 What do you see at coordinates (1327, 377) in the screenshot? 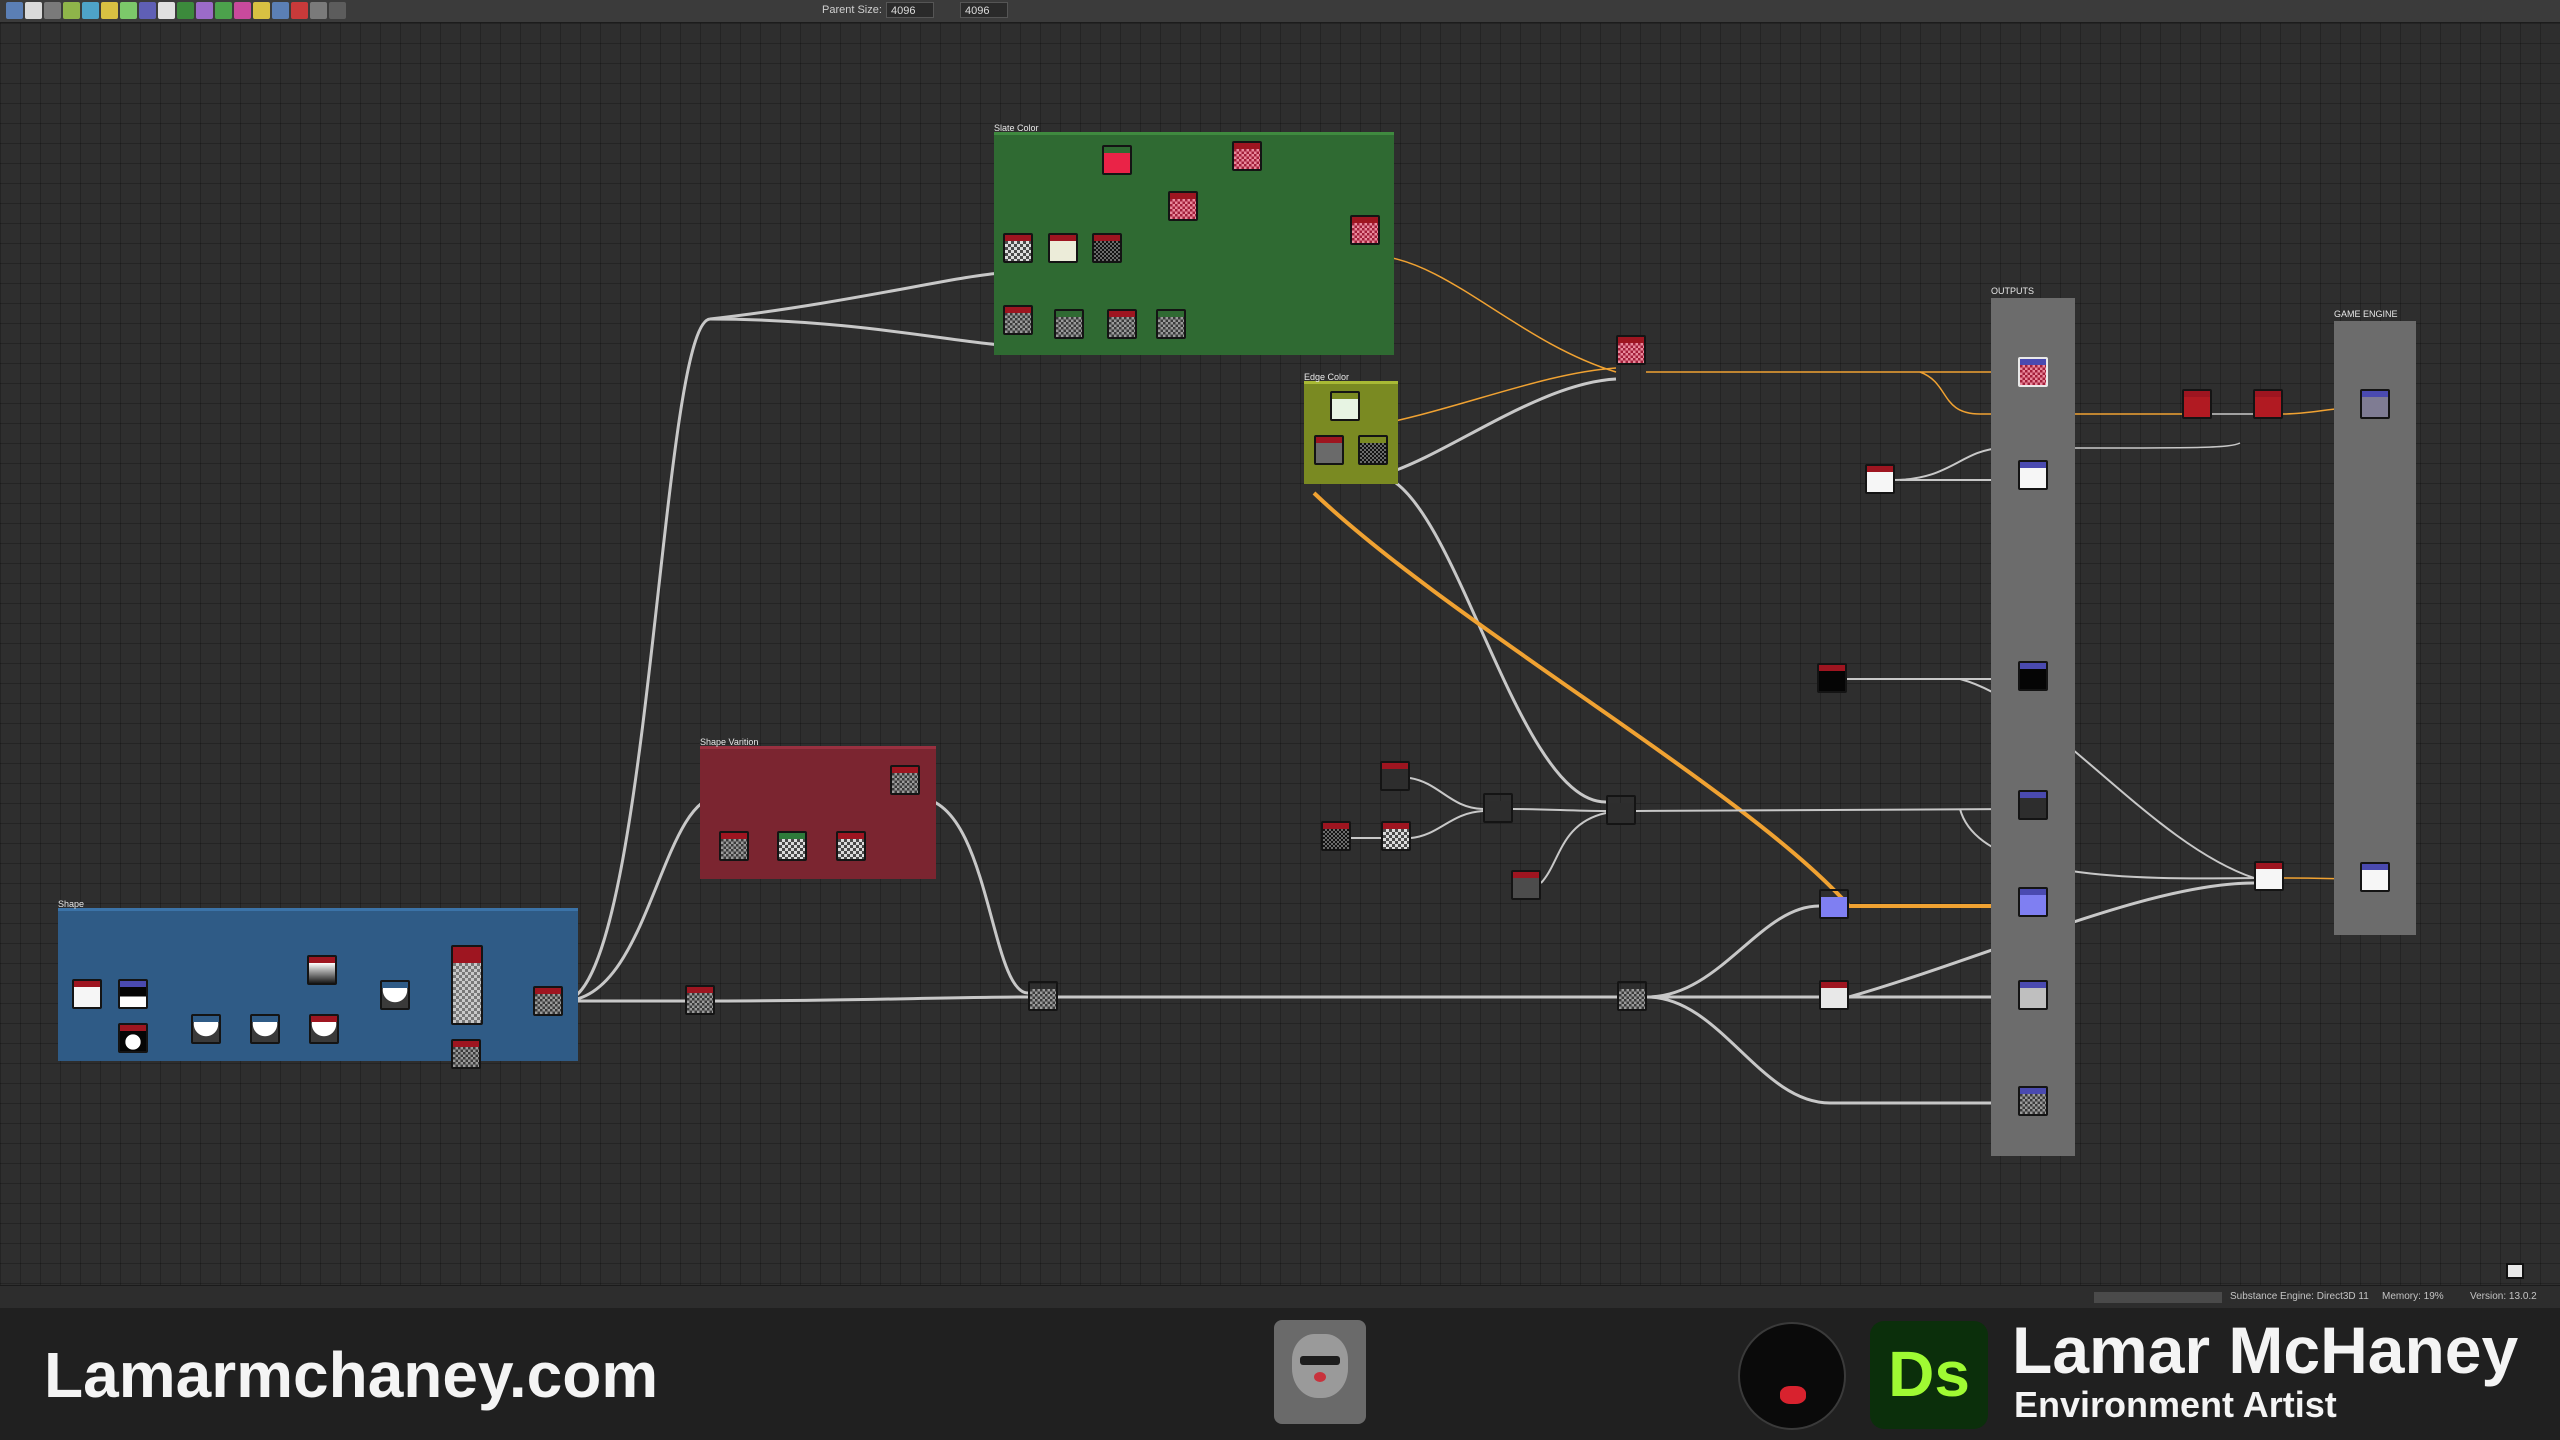
I see `frame-title: Edge Color` at bounding box center [1327, 377].